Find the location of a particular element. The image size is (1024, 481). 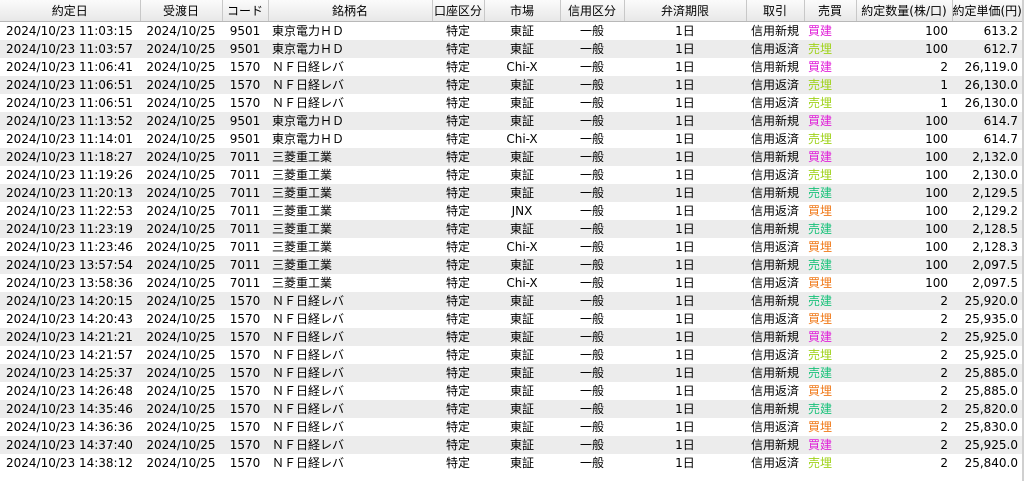

cell-trade-date: 2024/10/23 11:23:46 is located at coordinates (70, 247).